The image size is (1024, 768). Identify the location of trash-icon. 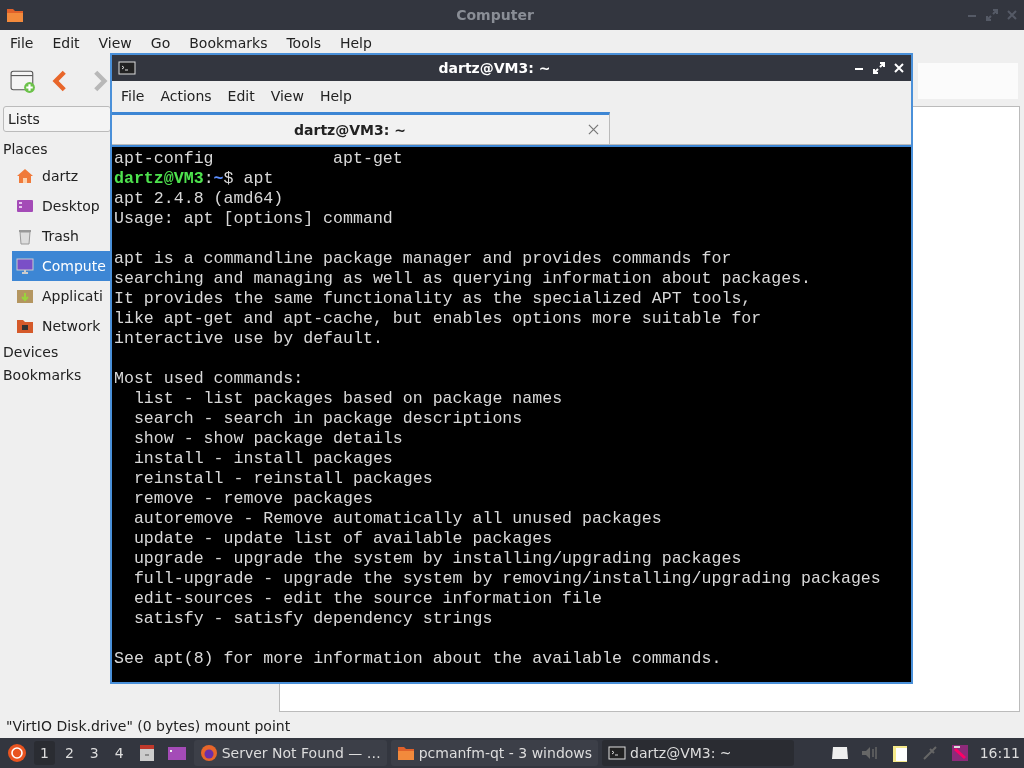
(25, 236).